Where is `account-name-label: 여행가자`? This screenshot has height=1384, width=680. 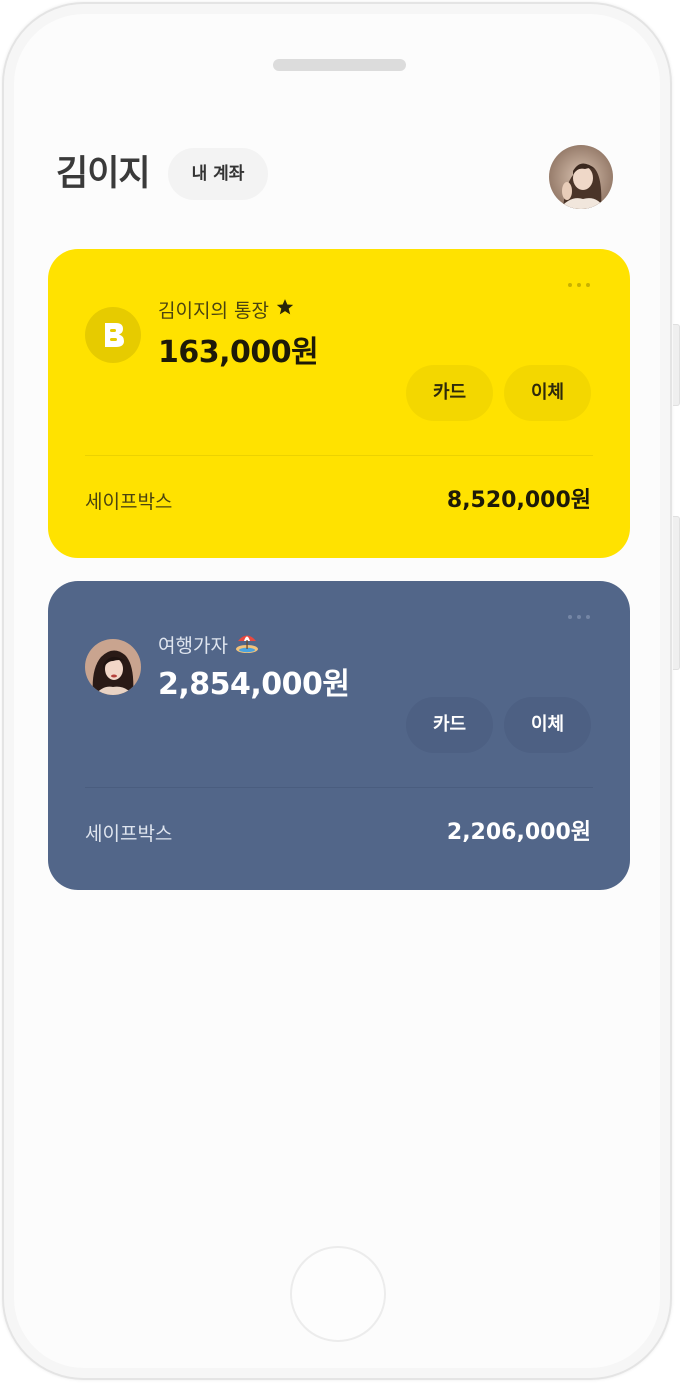 account-name-label: 여행가자 is located at coordinates (193, 646).